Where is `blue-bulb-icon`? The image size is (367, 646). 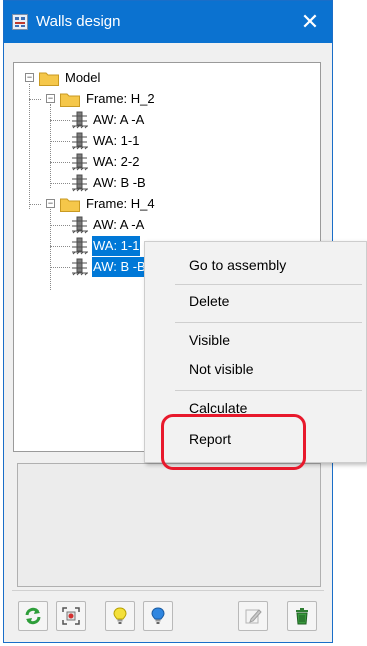 blue-bulb-icon is located at coordinates (158, 615).